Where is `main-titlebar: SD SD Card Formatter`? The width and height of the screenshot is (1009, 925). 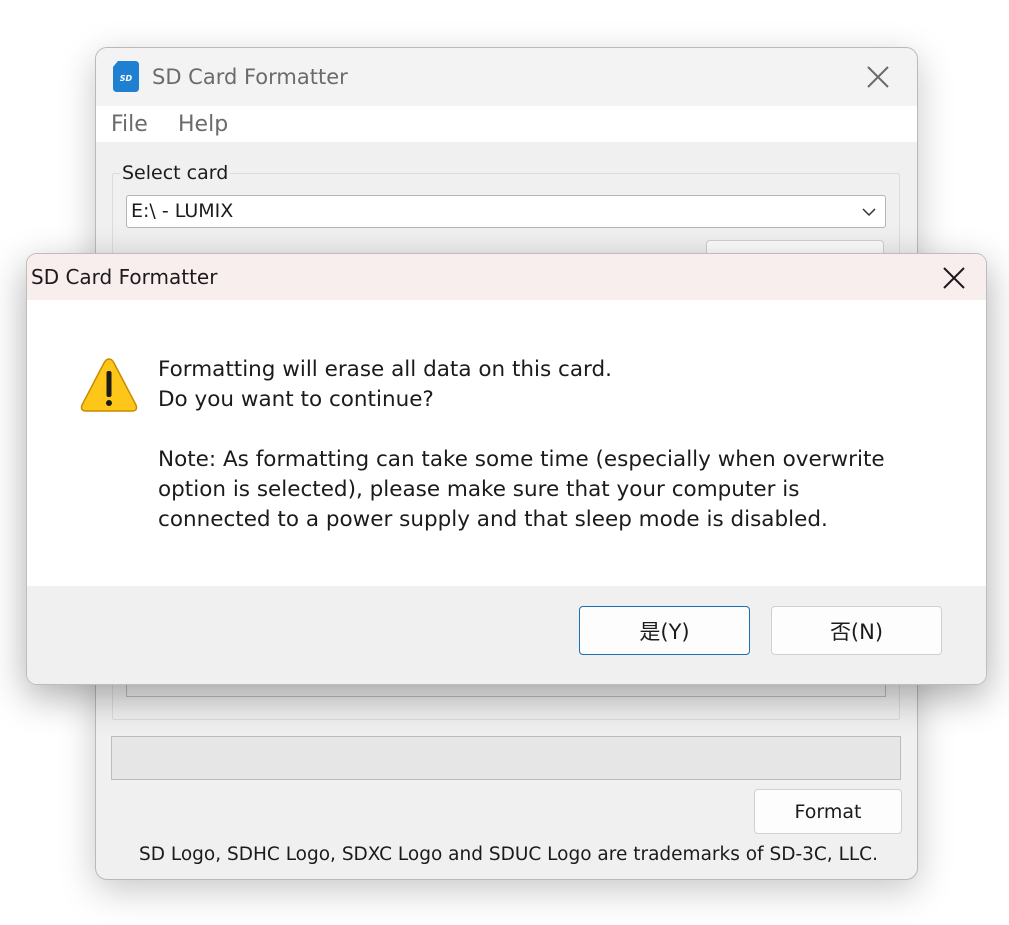 main-titlebar: SD SD Card Formatter is located at coordinates (506, 77).